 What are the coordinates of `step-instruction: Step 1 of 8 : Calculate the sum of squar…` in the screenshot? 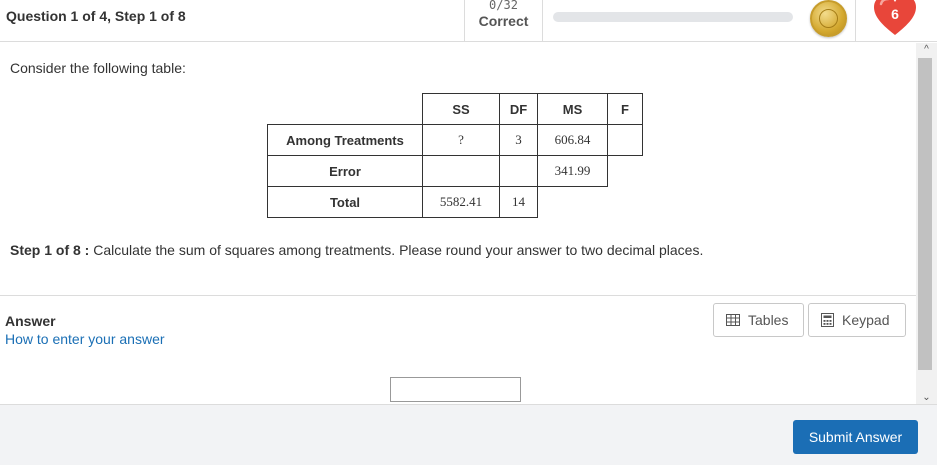 It's located at (356, 250).